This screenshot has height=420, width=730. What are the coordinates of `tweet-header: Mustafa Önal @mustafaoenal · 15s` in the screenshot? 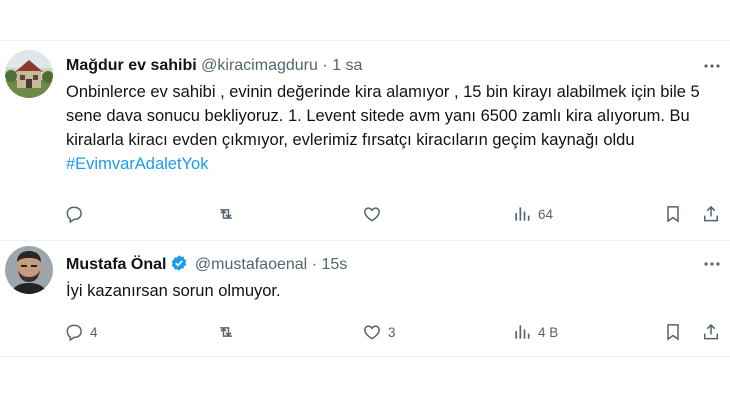 It's located at (206, 266).